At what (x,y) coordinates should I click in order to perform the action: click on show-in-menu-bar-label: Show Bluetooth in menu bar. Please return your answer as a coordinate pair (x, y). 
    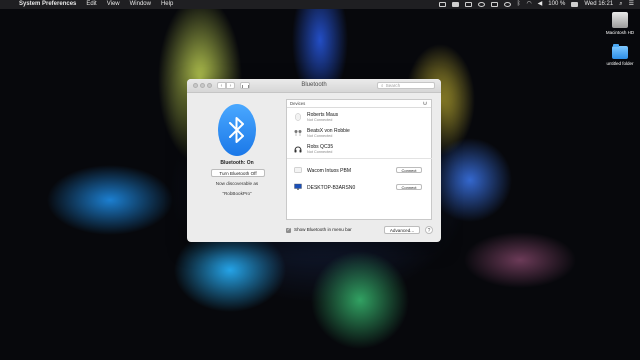
    Looking at the image, I should click on (323, 229).